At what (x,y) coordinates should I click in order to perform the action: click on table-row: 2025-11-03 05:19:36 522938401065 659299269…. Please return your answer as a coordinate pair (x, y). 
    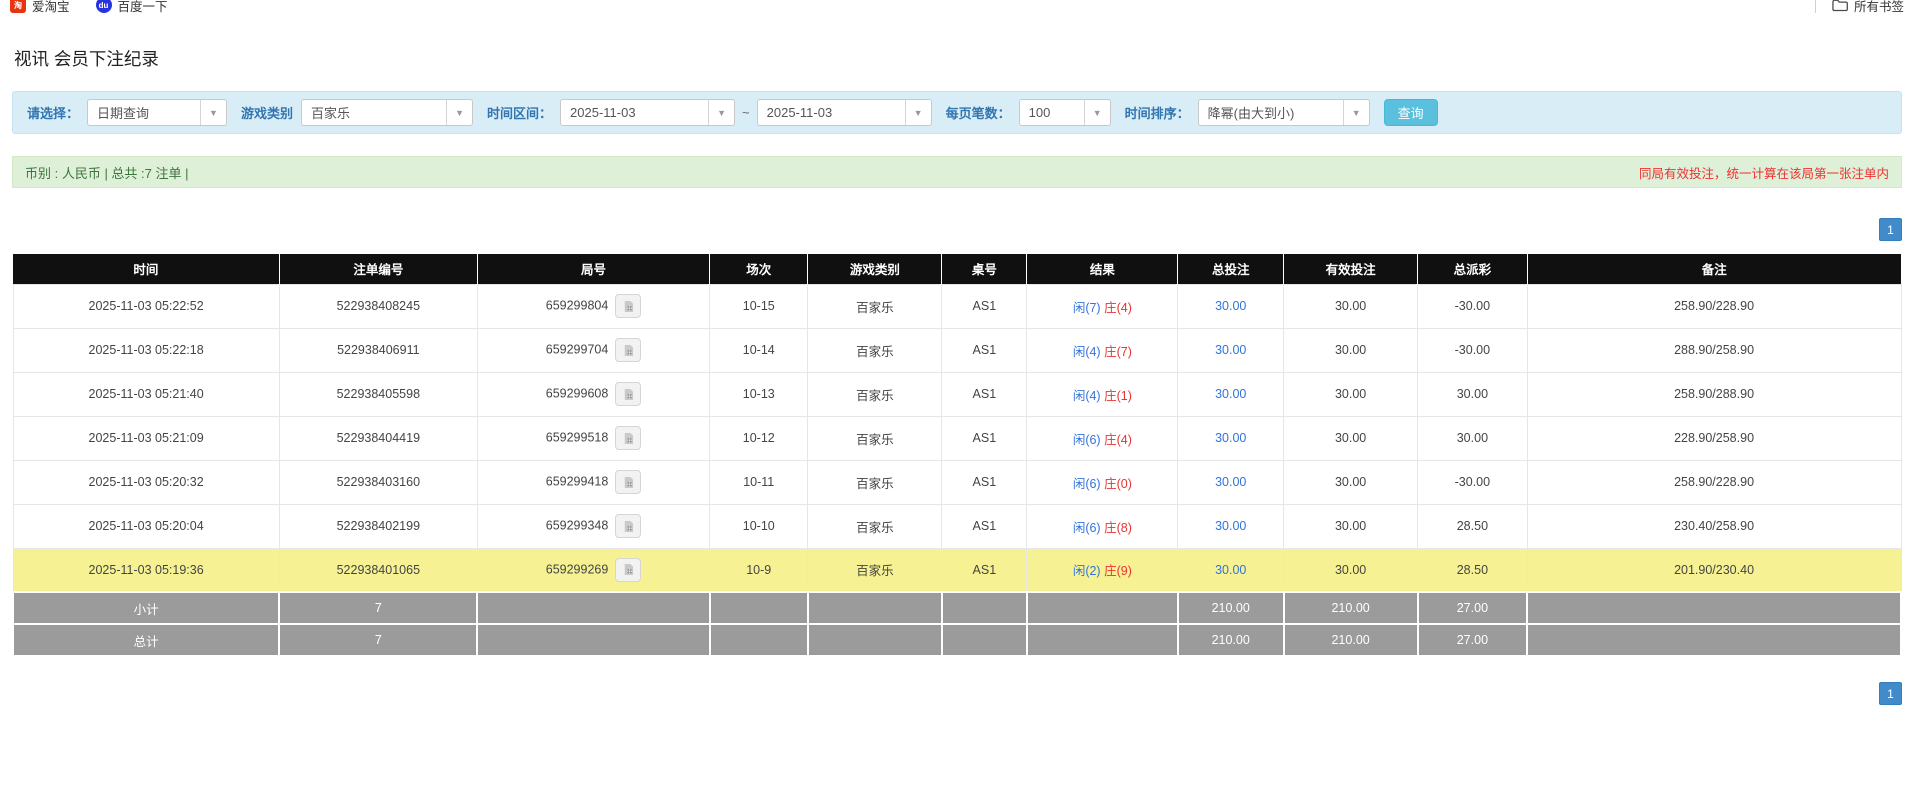
    Looking at the image, I should click on (957, 570).